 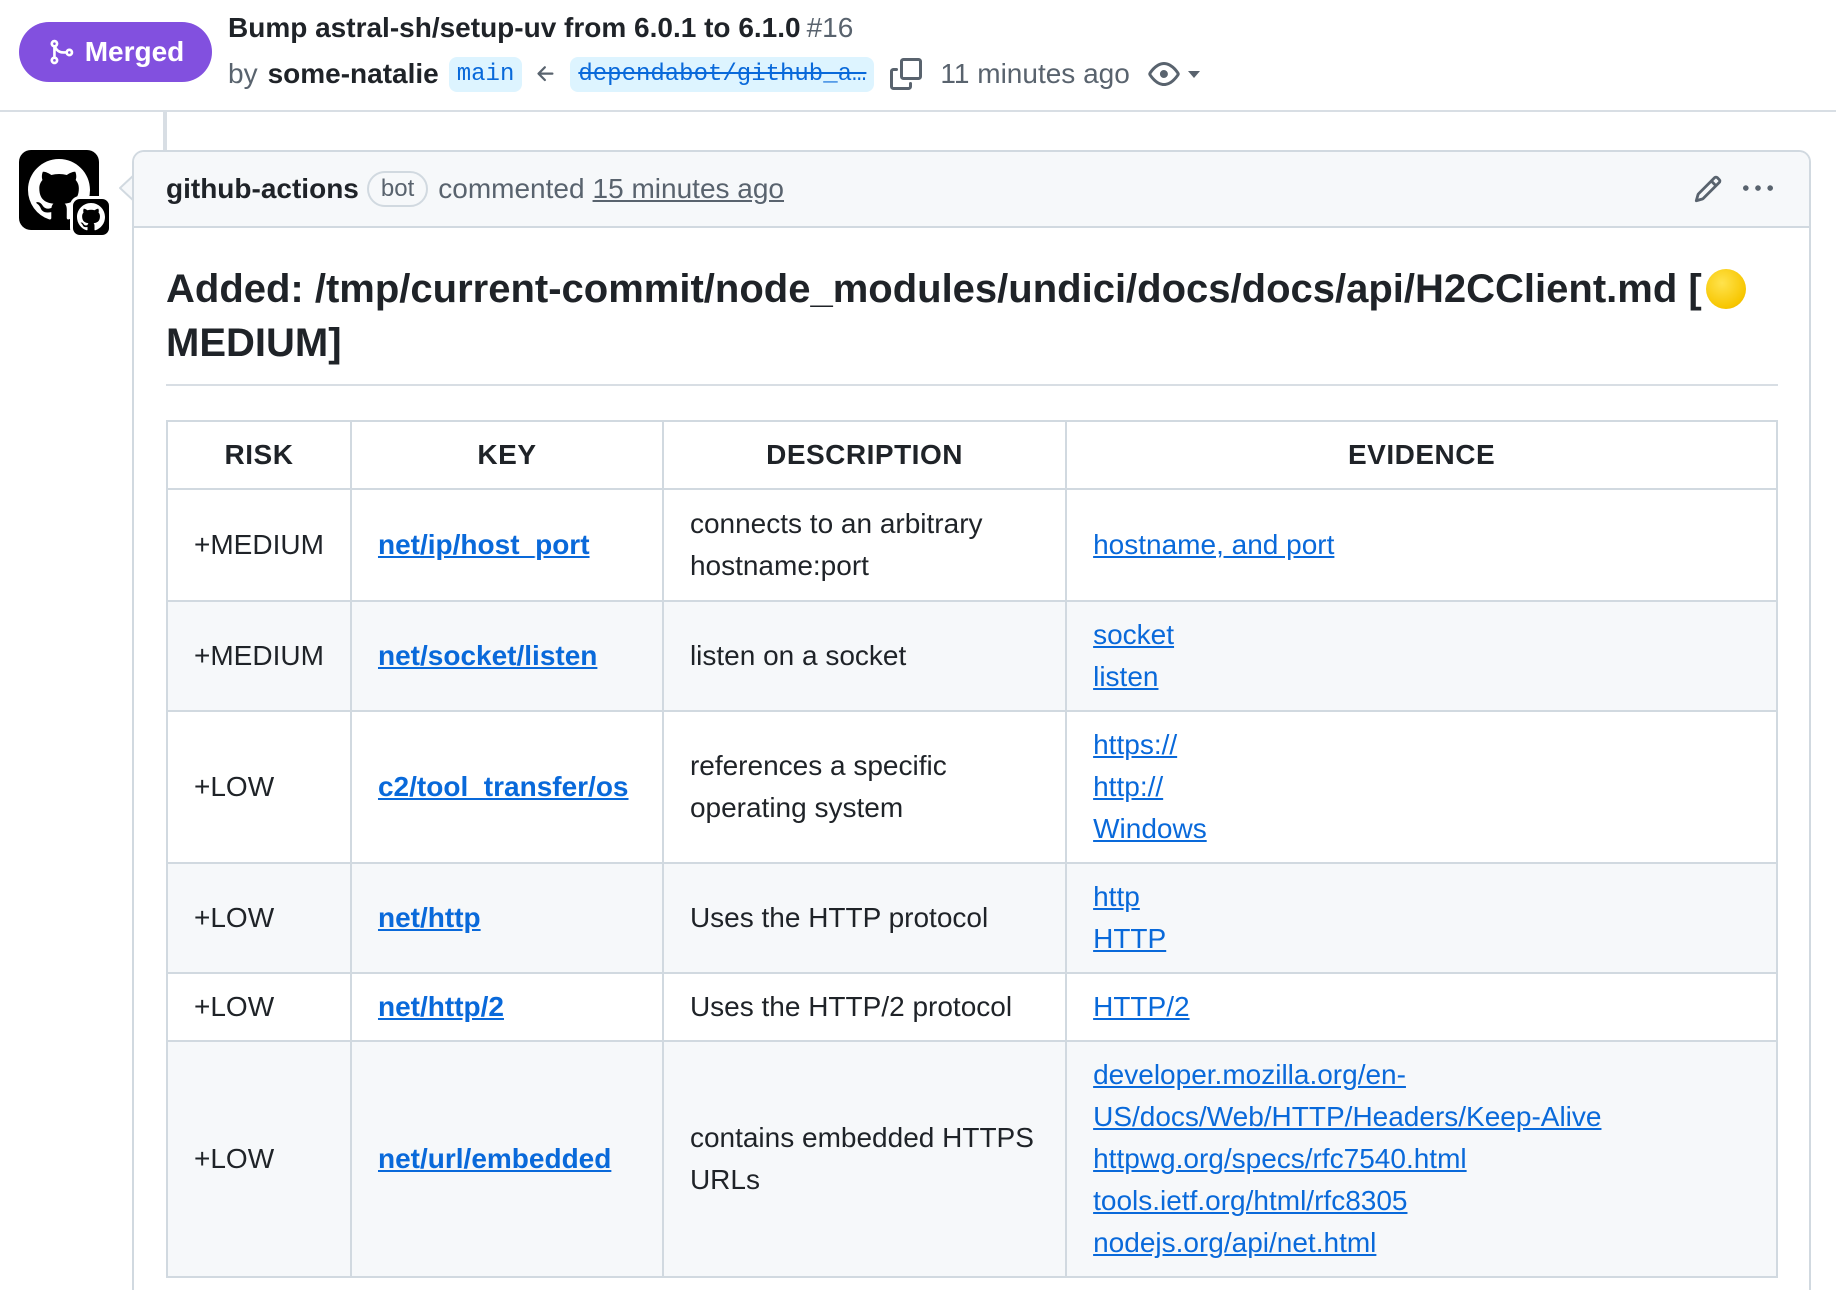 I want to click on merged-status-badge: Merged, so click(x=115, y=52).